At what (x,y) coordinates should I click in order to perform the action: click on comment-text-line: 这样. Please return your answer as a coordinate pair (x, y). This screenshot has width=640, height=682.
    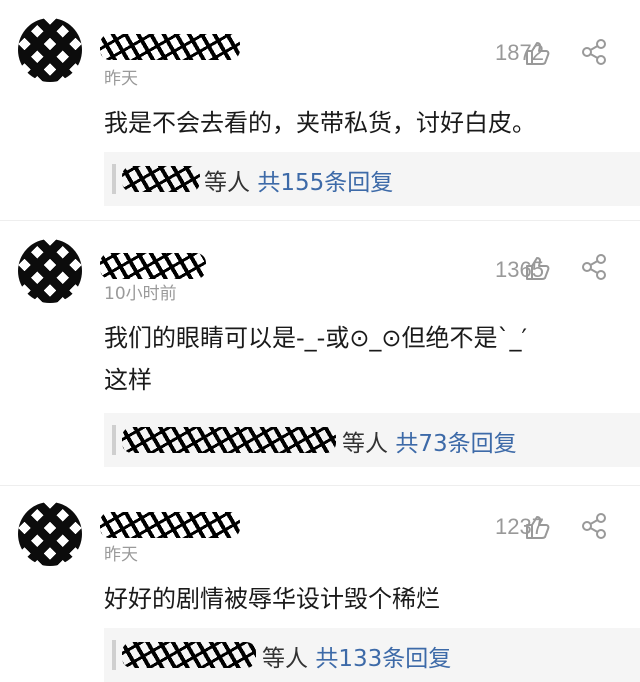
    Looking at the image, I should click on (128, 380).